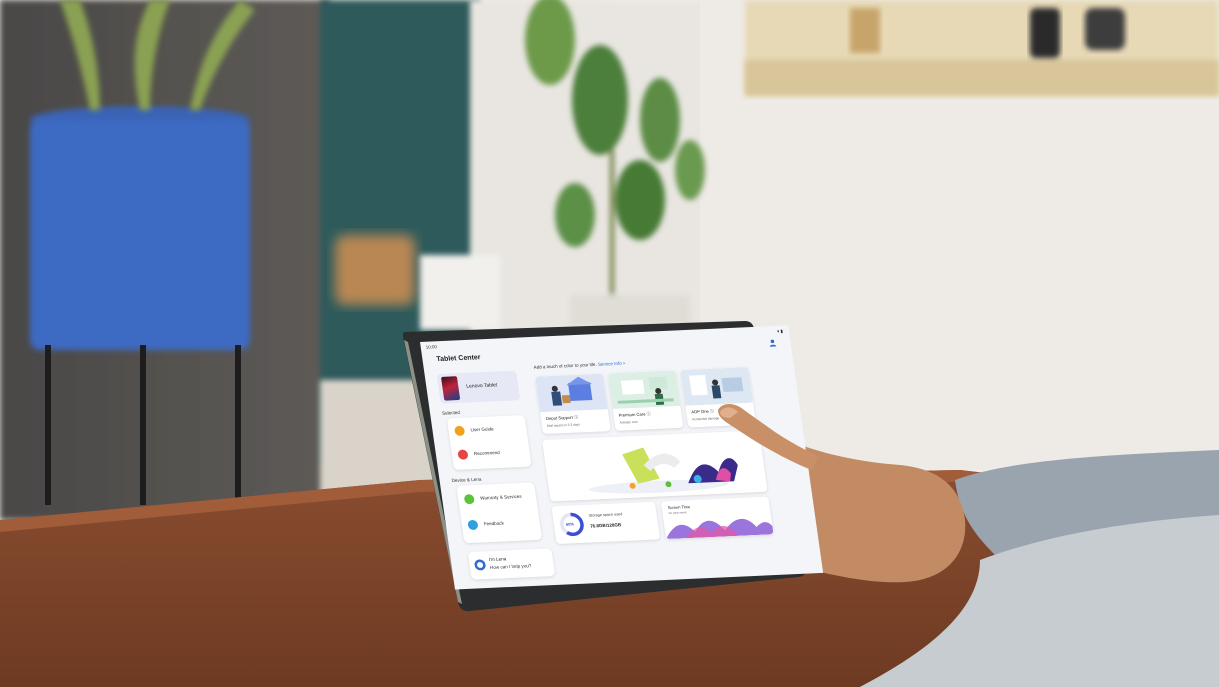 The width and height of the screenshot is (1219, 687). What do you see at coordinates (768, 437) in the screenshot?
I see `fingertip-overlay` at bounding box center [768, 437].